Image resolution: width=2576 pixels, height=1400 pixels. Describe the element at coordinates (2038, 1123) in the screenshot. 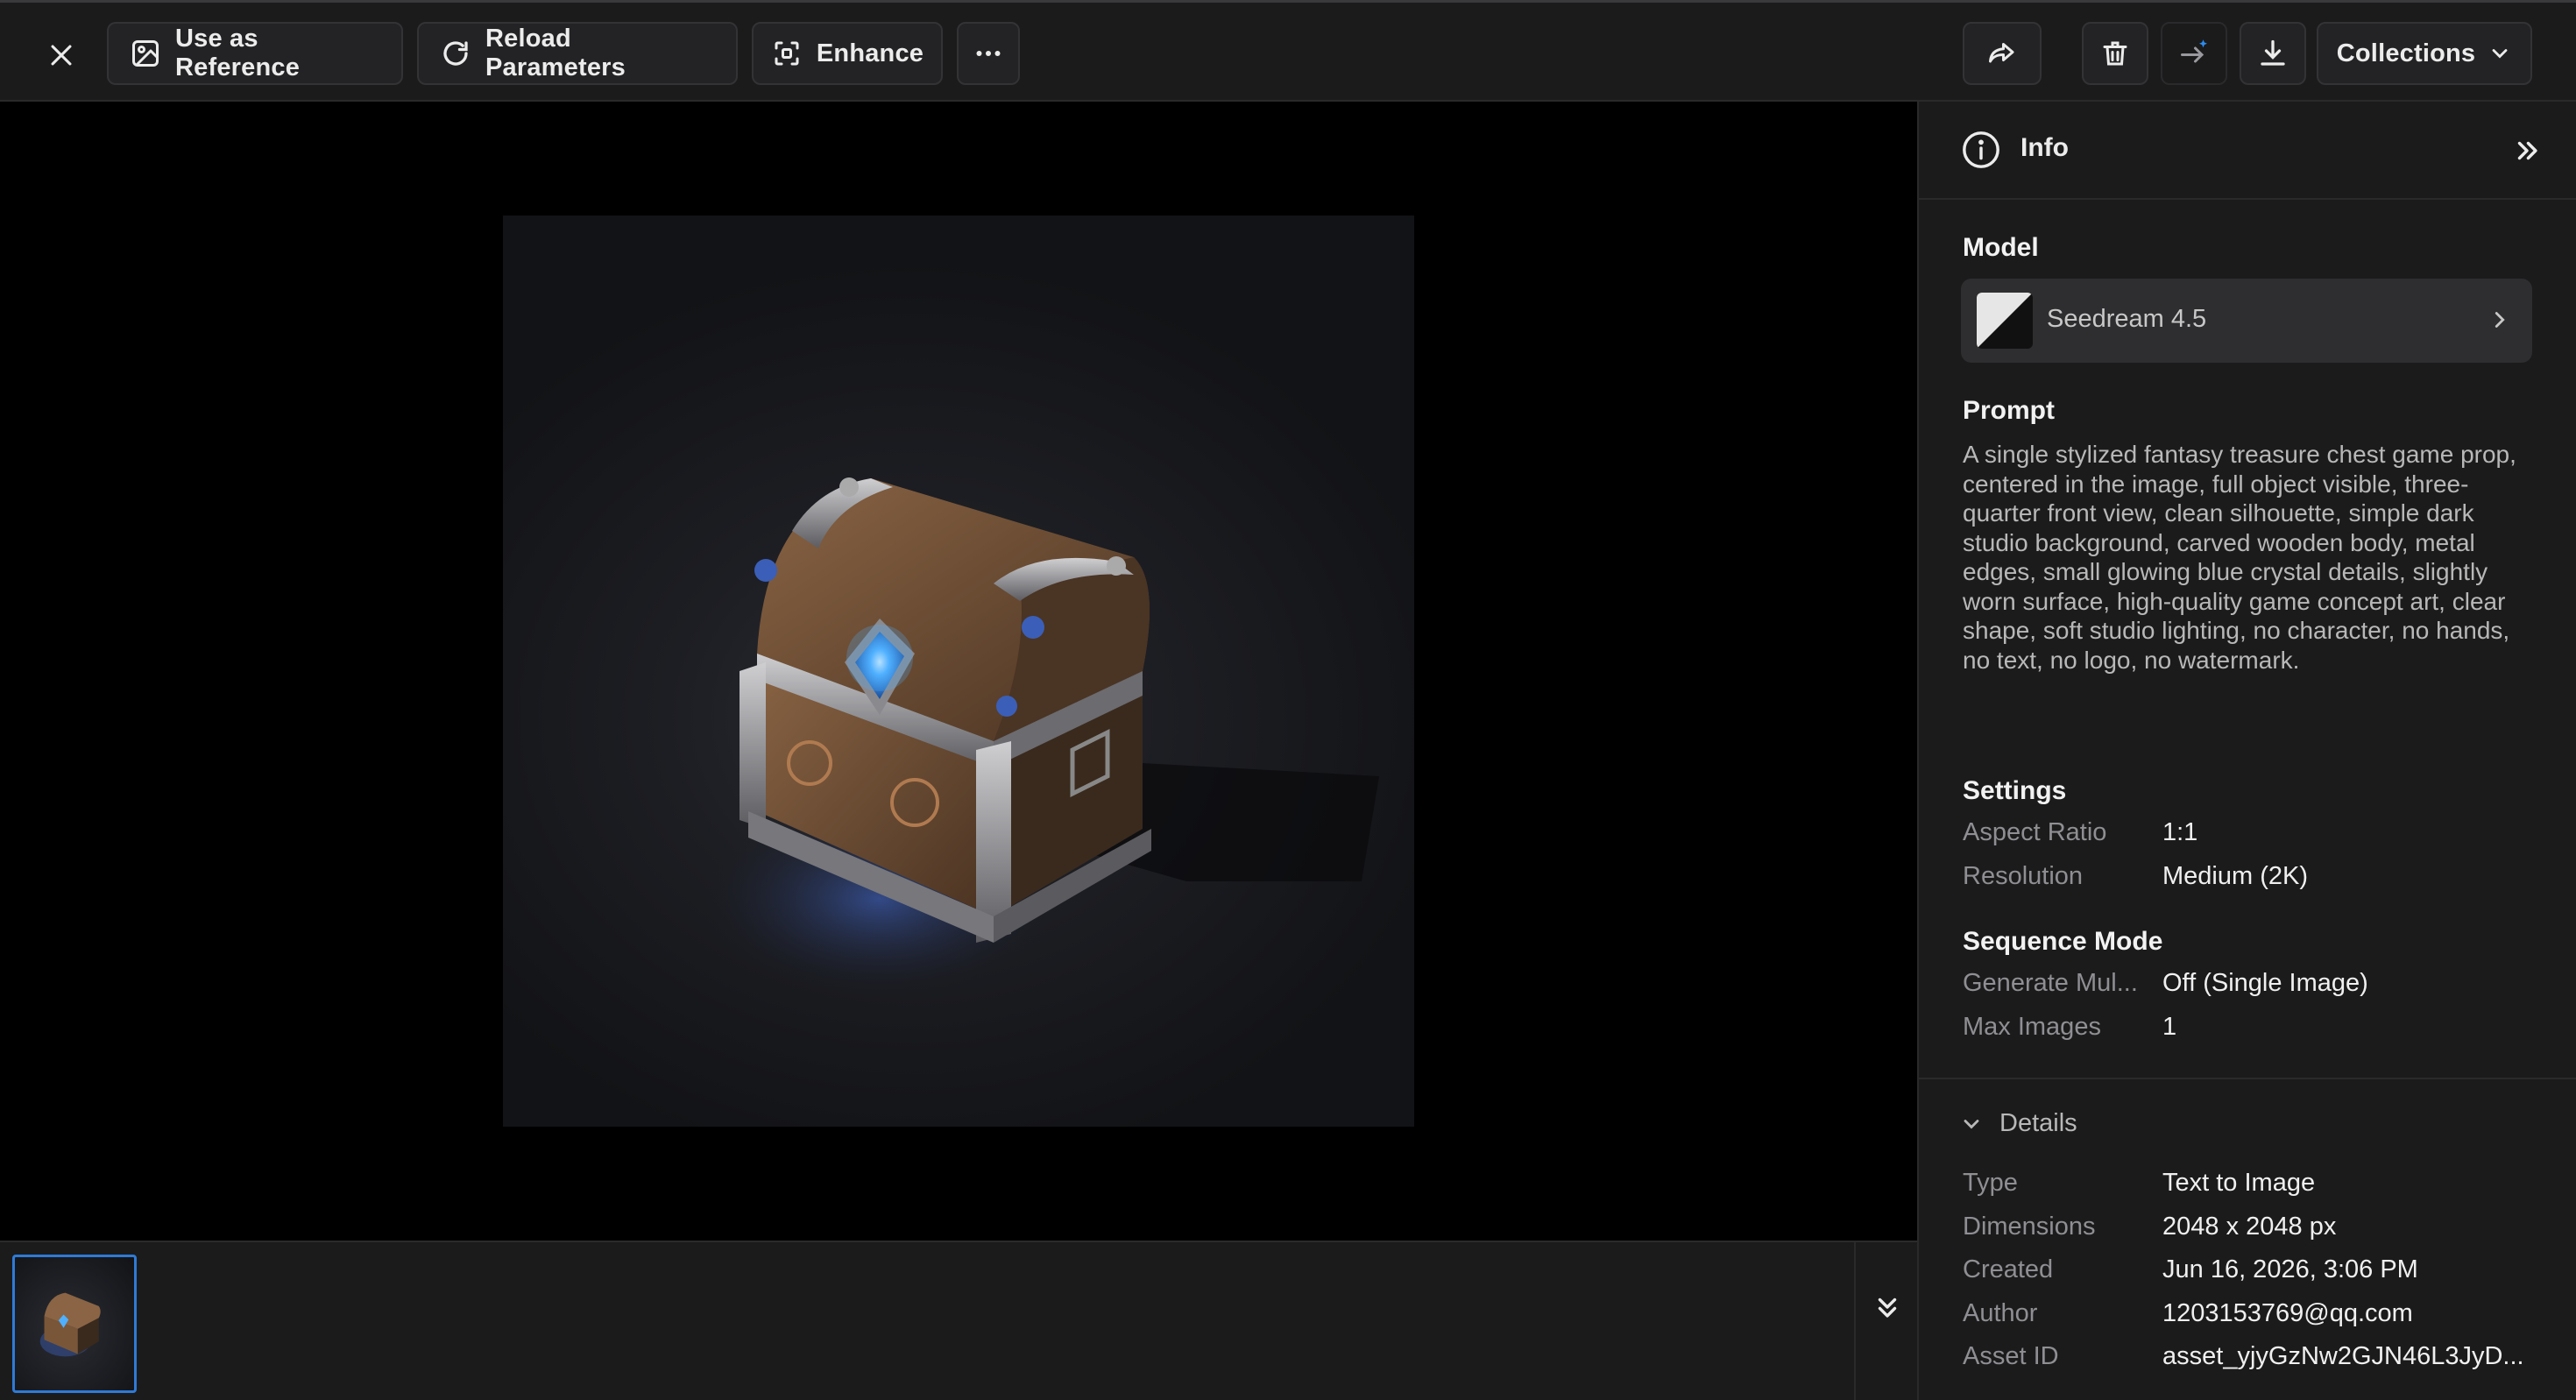

I see `details-section-title: Details` at that location.